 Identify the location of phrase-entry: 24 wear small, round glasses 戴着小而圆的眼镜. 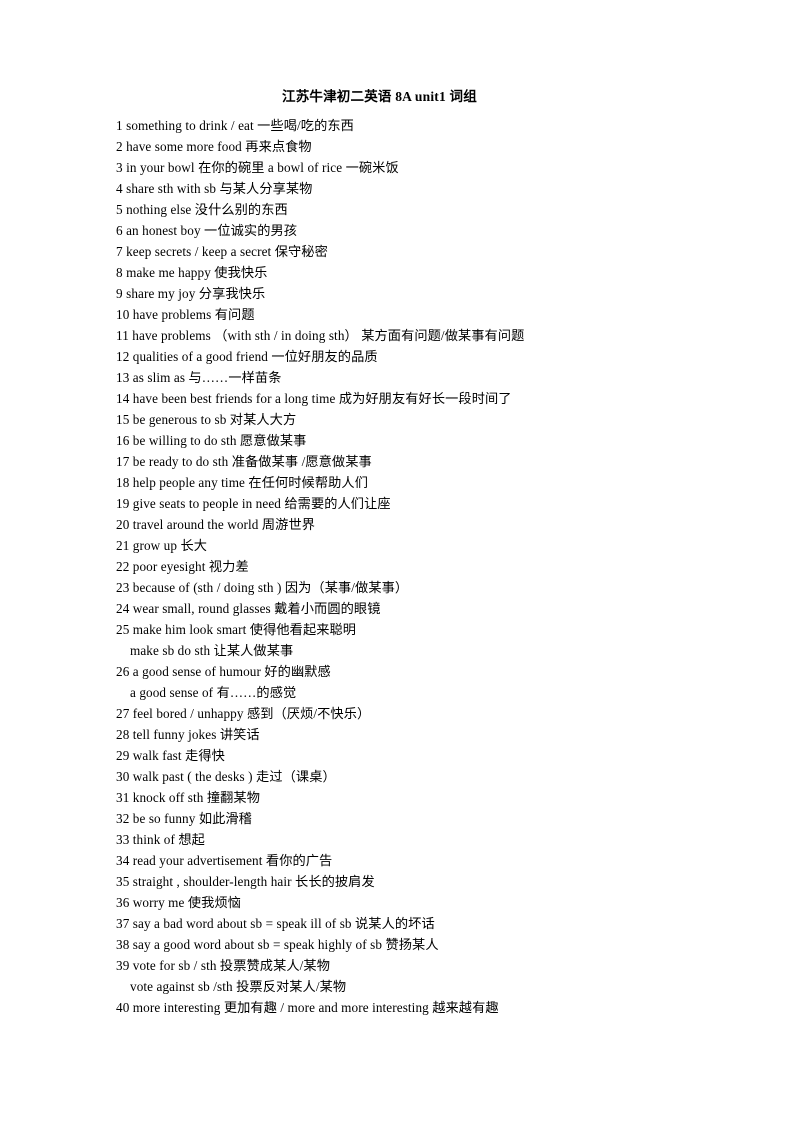
(248, 608).